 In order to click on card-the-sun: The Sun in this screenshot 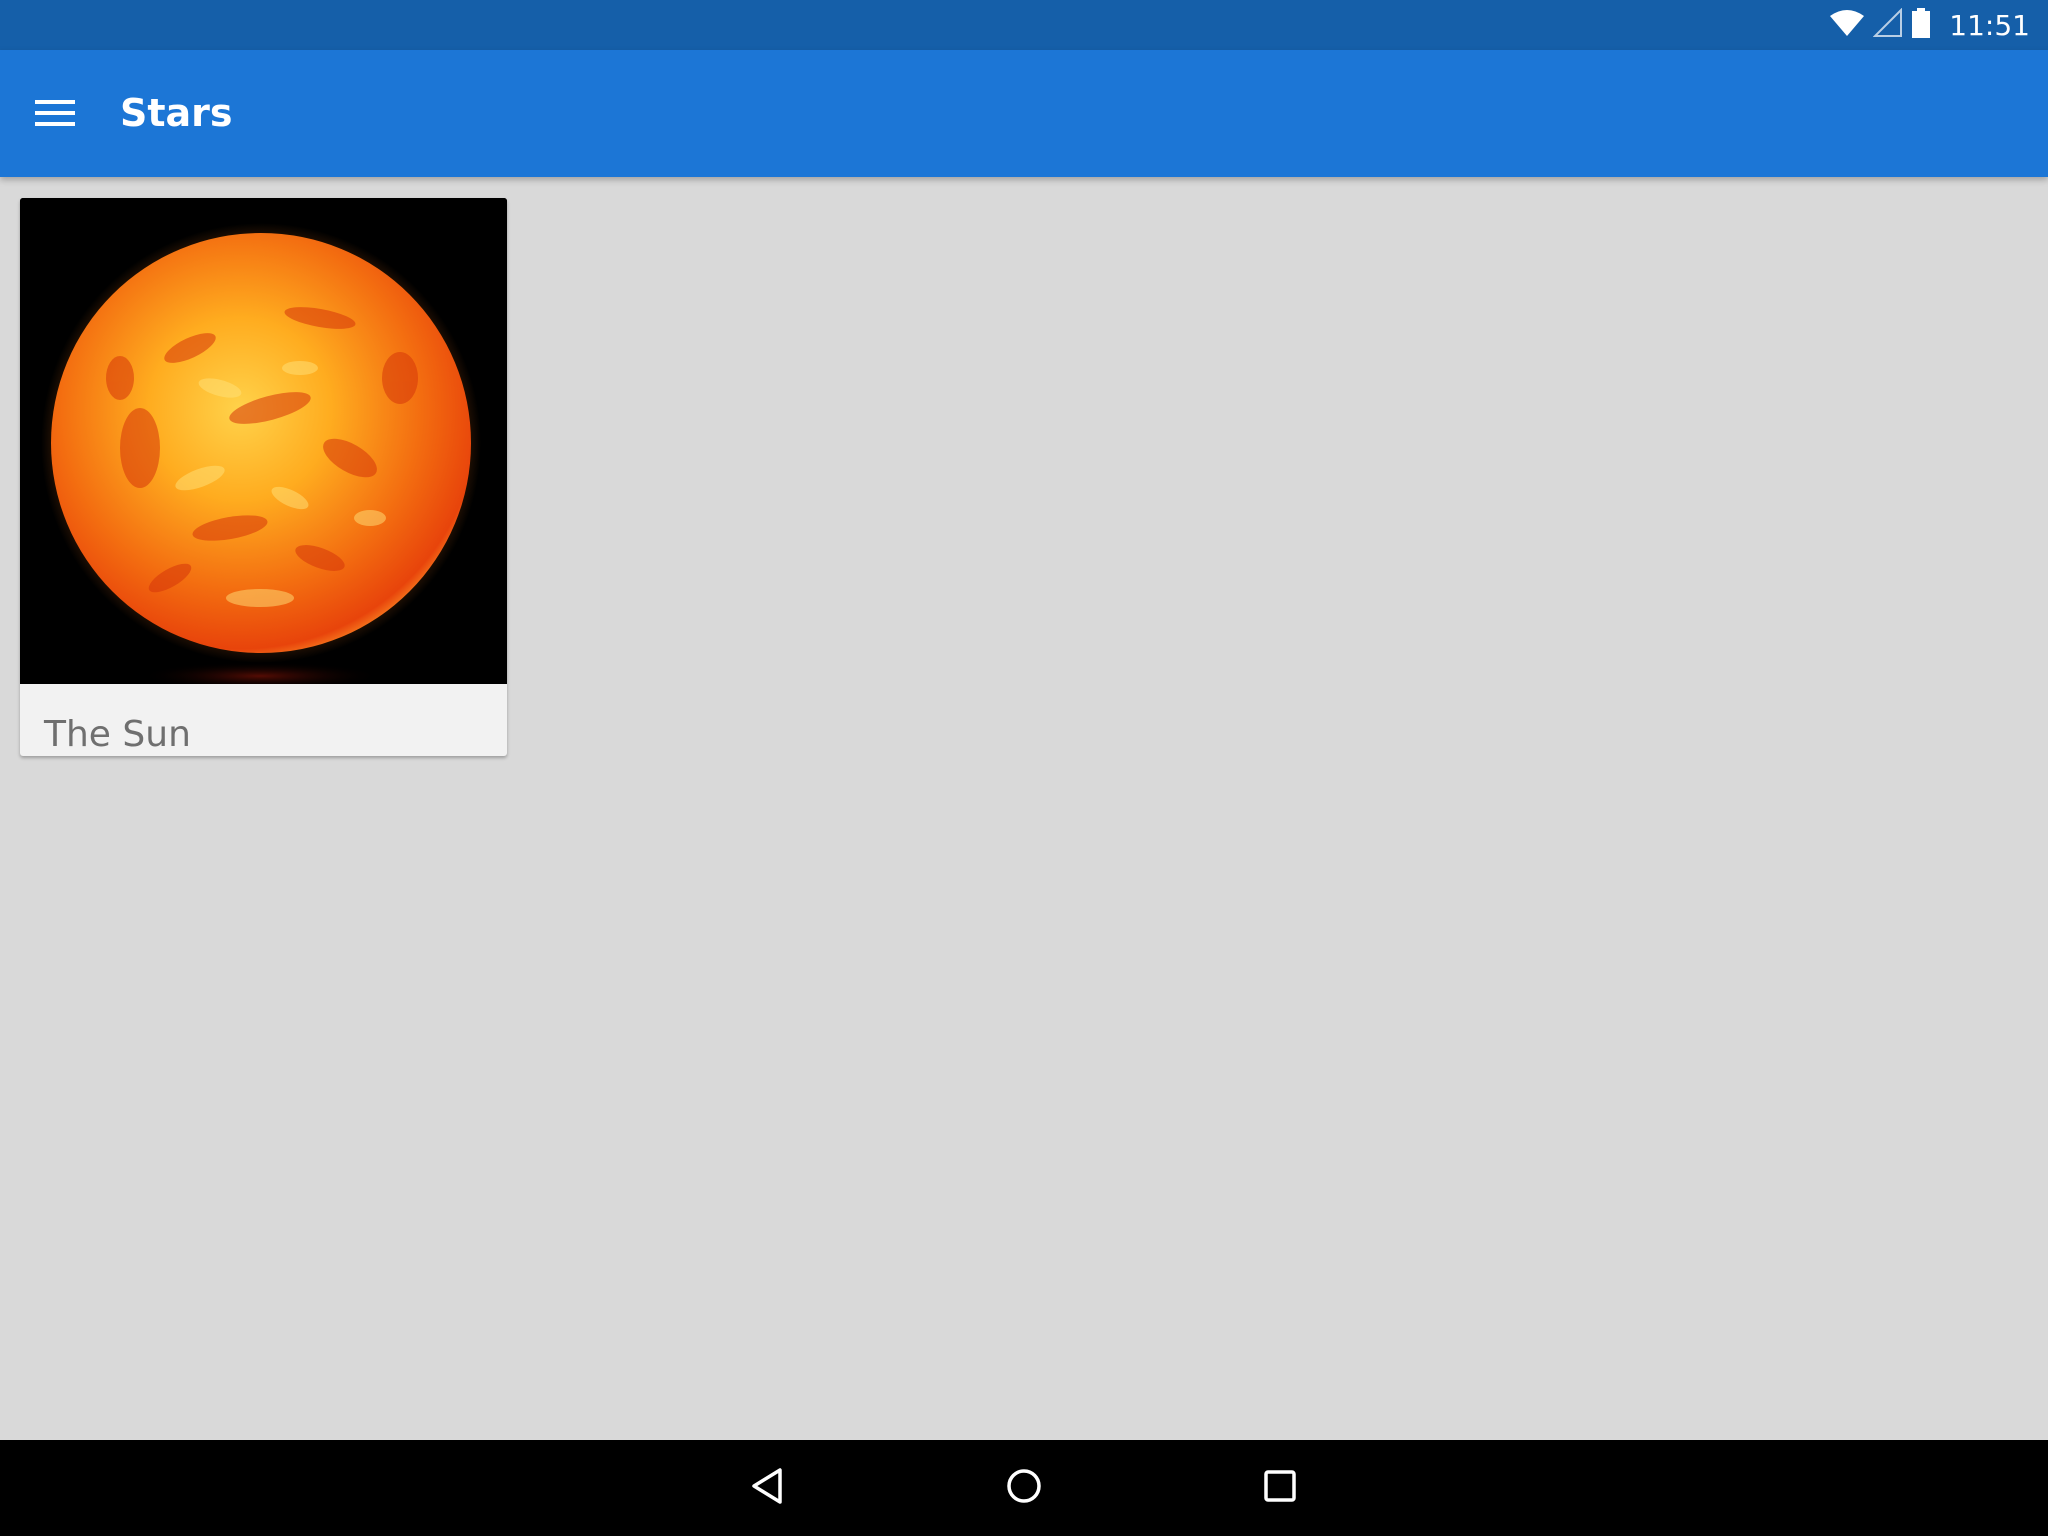, I will do `click(263, 477)`.